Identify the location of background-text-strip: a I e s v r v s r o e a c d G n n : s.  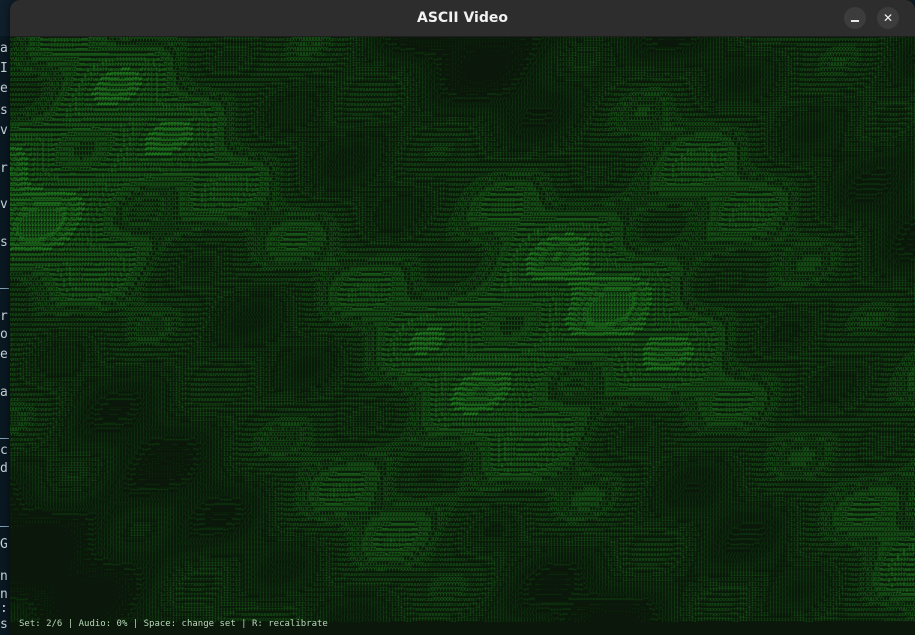
(5, 335).